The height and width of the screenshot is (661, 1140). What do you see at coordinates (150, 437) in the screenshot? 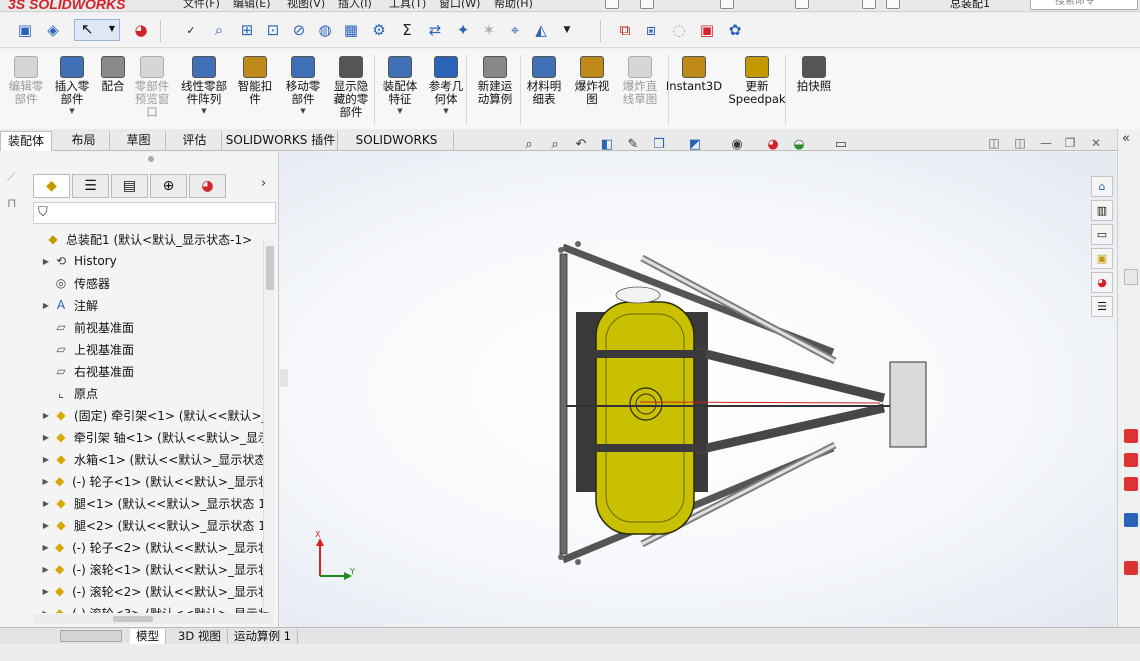
I see `tree-item: ▶ ◆ 牵引架 轴<1> (默认<<默认>_显示` at bounding box center [150, 437].